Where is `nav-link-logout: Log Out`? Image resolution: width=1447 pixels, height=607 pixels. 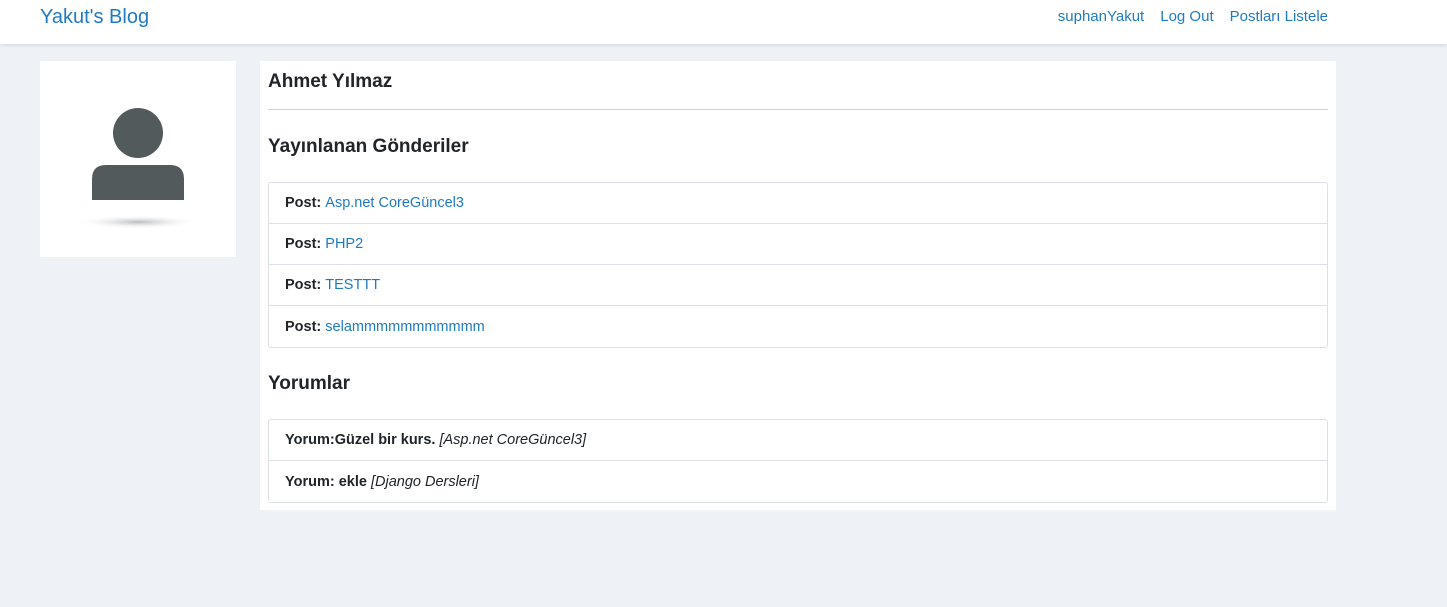 nav-link-logout: Log Out is located at coordinates (1186, 17).